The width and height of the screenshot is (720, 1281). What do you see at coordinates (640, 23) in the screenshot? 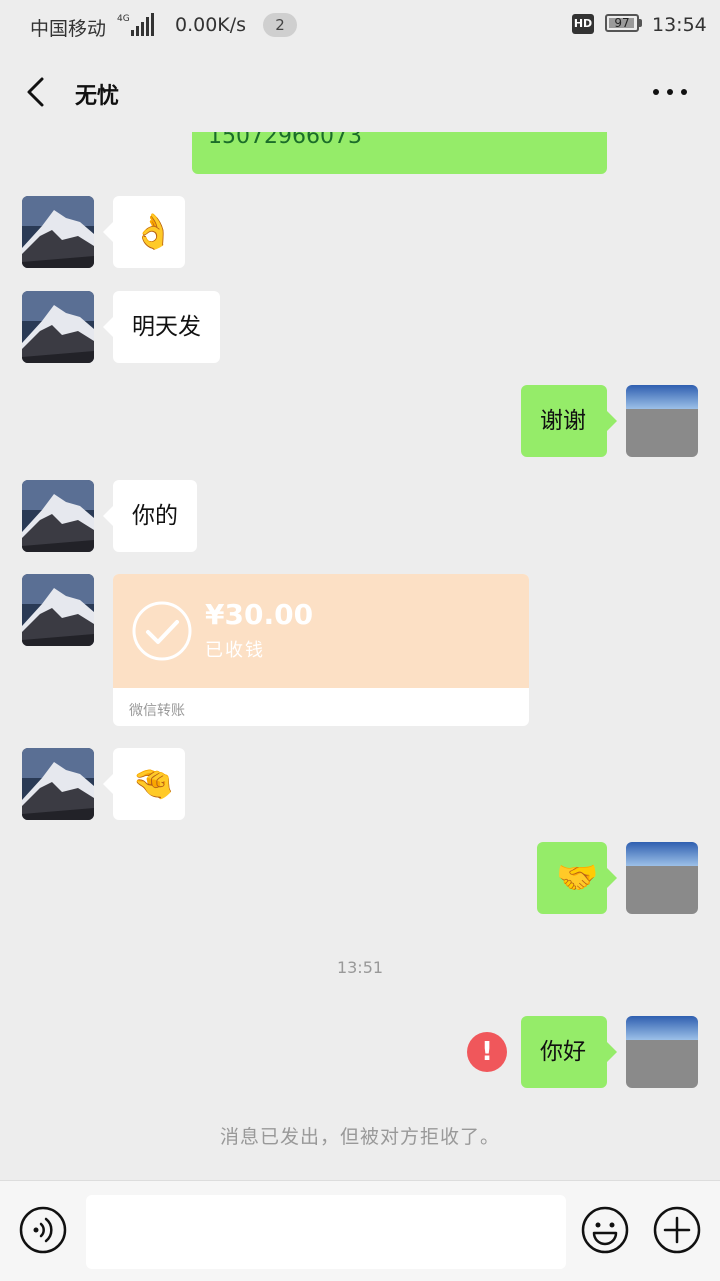
I see `battery-tip` at bounding box center [640, 23].